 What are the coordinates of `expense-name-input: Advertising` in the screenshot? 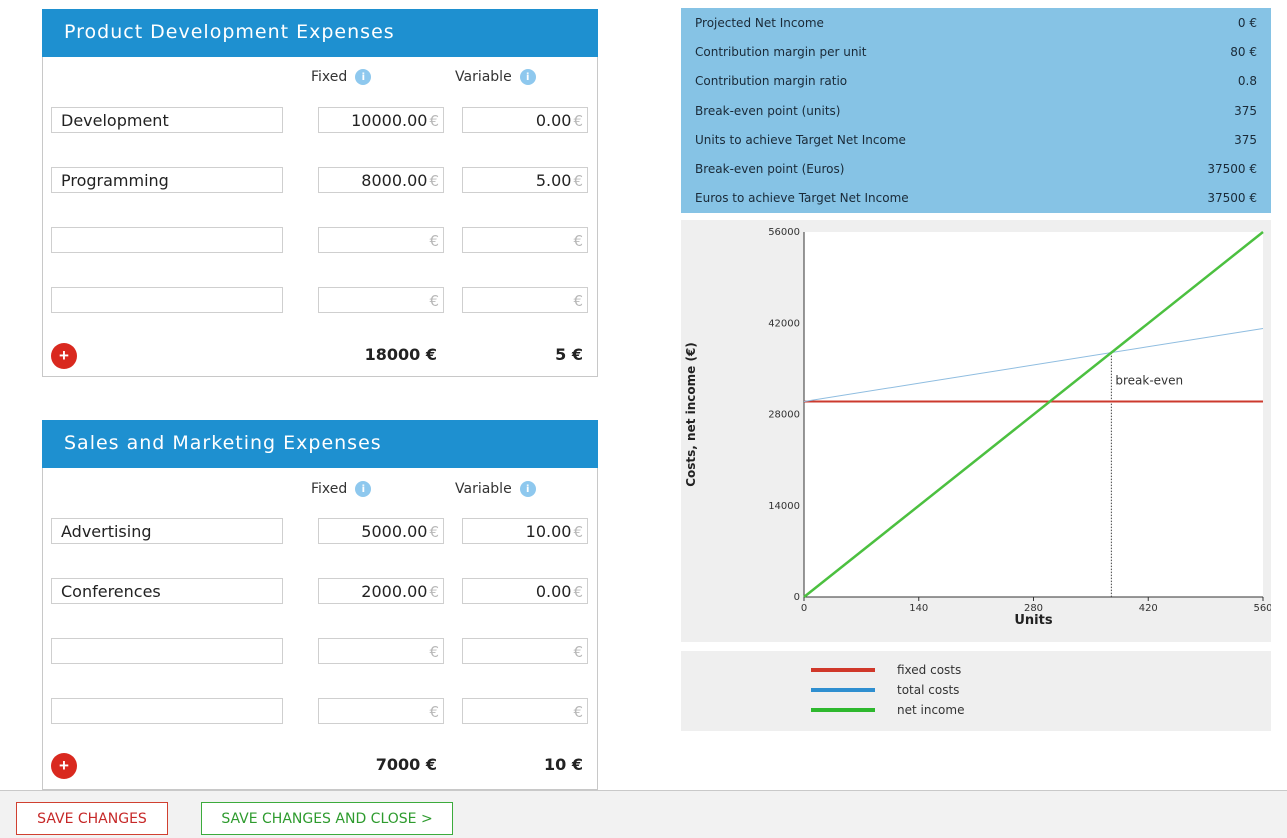 It's located at (167, 531).